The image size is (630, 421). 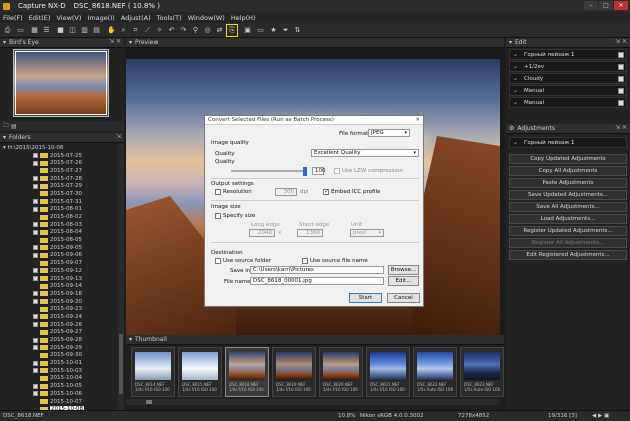 What do you see at coordinates (58, 340) in the screenshot?
I see `folder-item: 2015-09-28` at bounding box center [58, 340].